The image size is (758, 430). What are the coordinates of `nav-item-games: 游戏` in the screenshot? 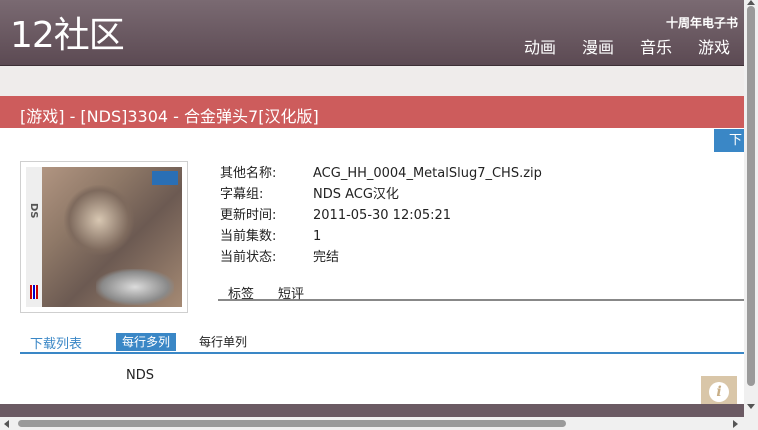 It's located at (714, 48).